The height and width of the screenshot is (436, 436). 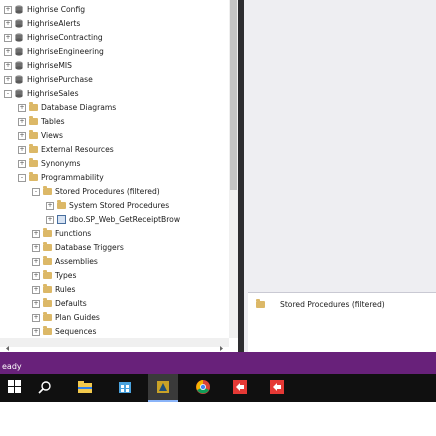 I want to click on tree-node: + HighriseAlerts, so click(x=114, y=24).